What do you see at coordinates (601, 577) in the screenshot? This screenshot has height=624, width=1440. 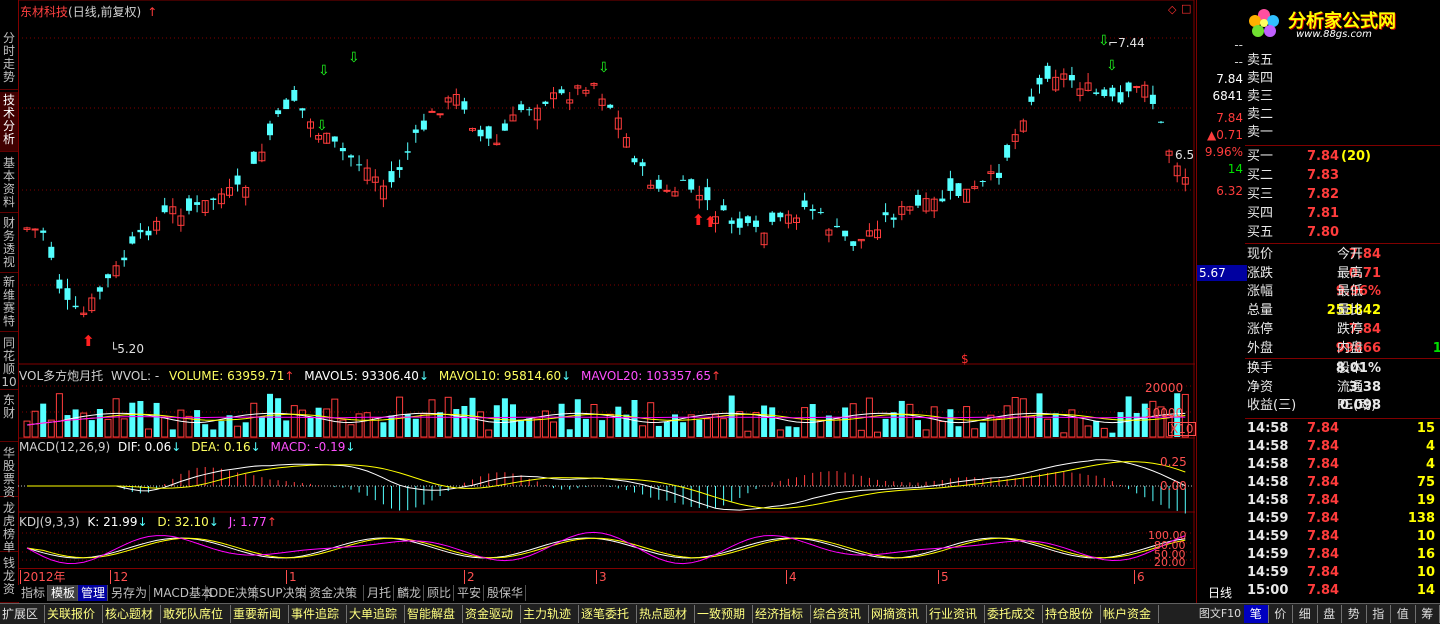 I see `date-label: 3` at bounding box center [601, 577].